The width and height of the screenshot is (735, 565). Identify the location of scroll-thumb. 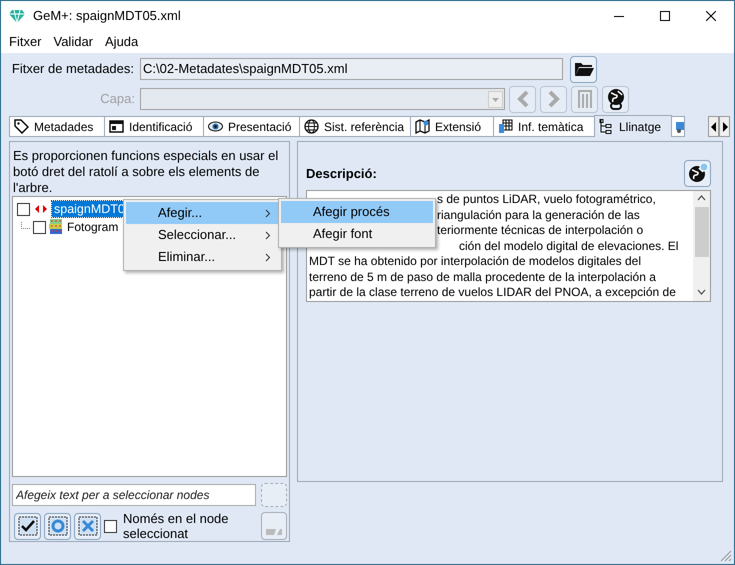
(701, 232).